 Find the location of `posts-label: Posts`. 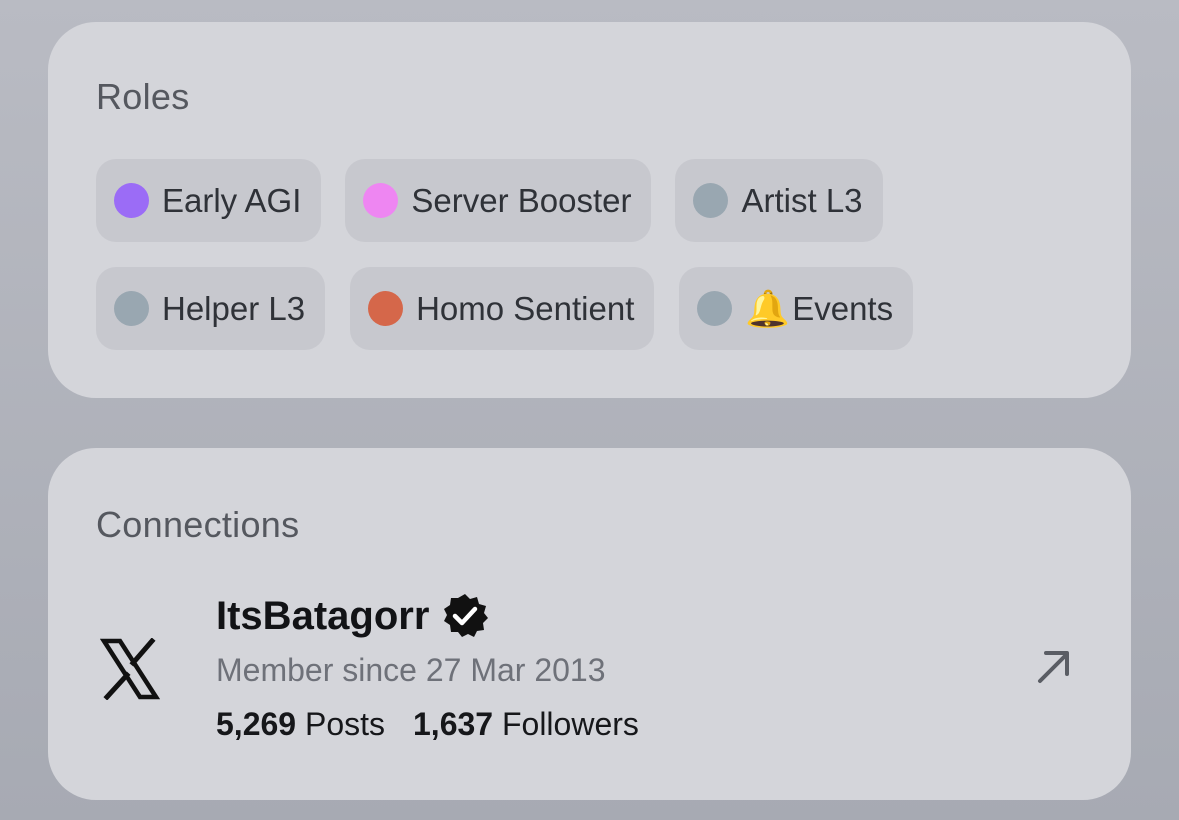

posts-label: Posts is located at coordinates (344, 724).